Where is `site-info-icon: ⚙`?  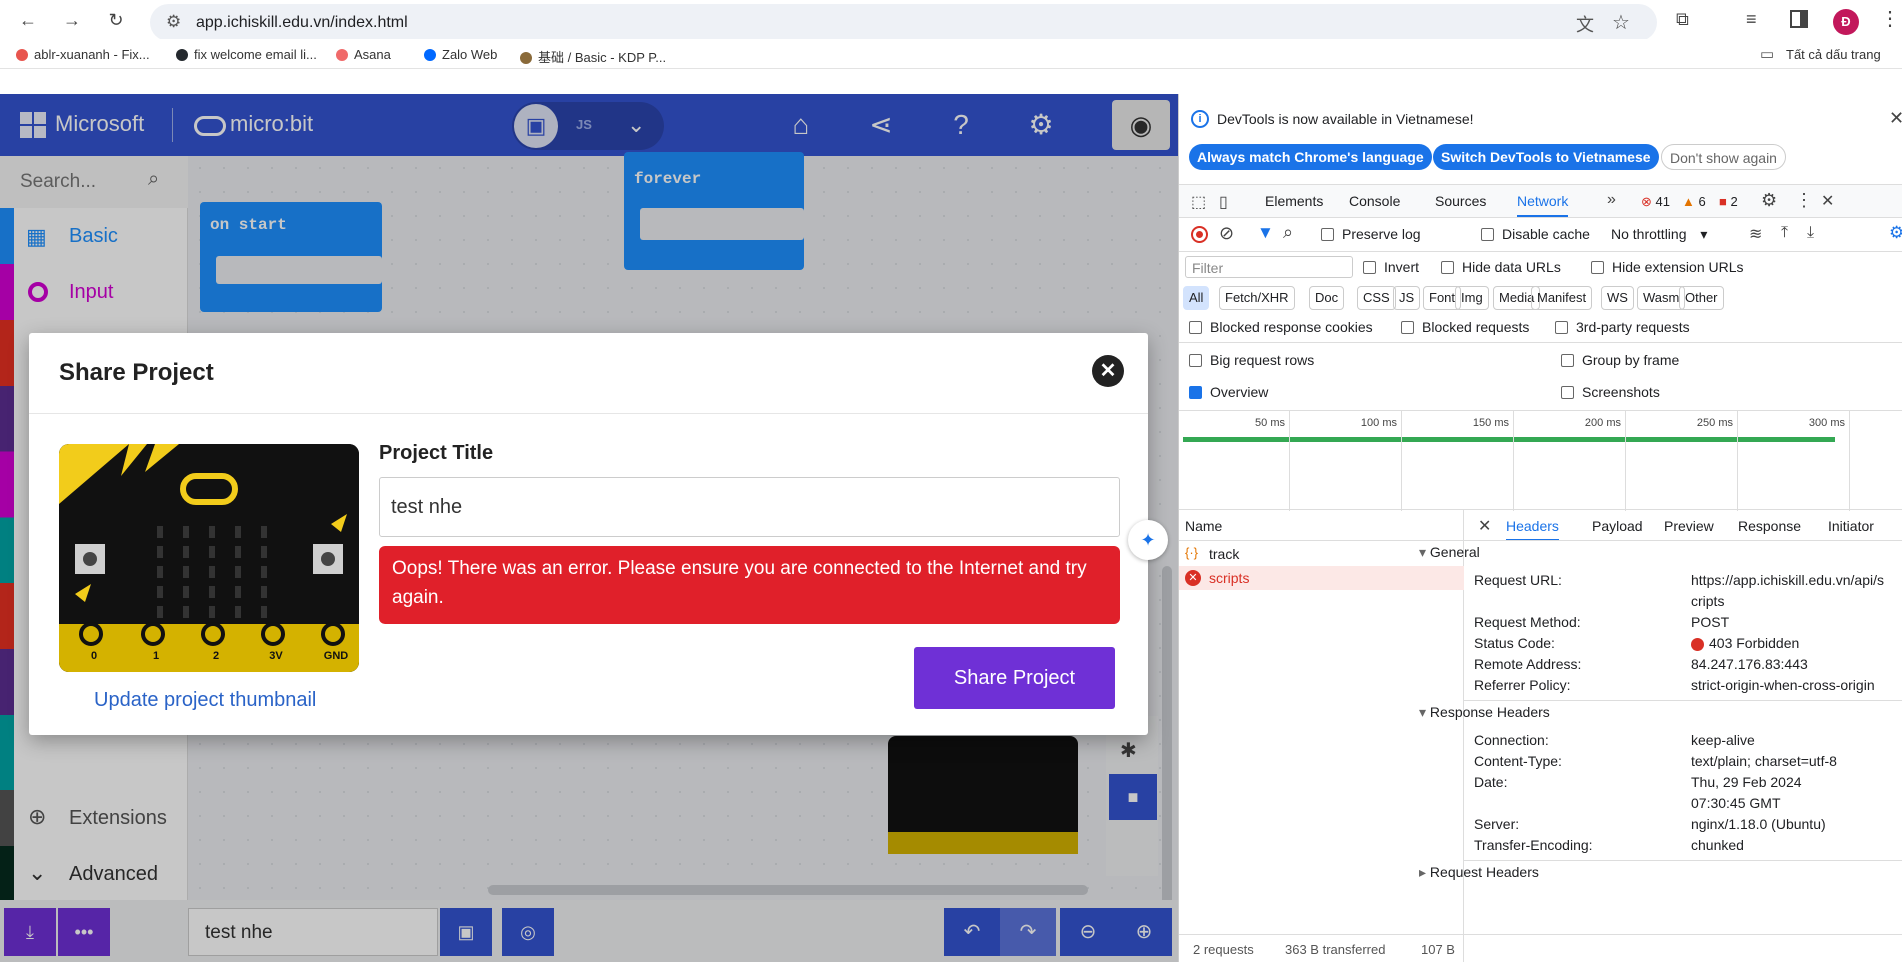 site-info-icon: ⚙ is located at coordinates (173, 22).